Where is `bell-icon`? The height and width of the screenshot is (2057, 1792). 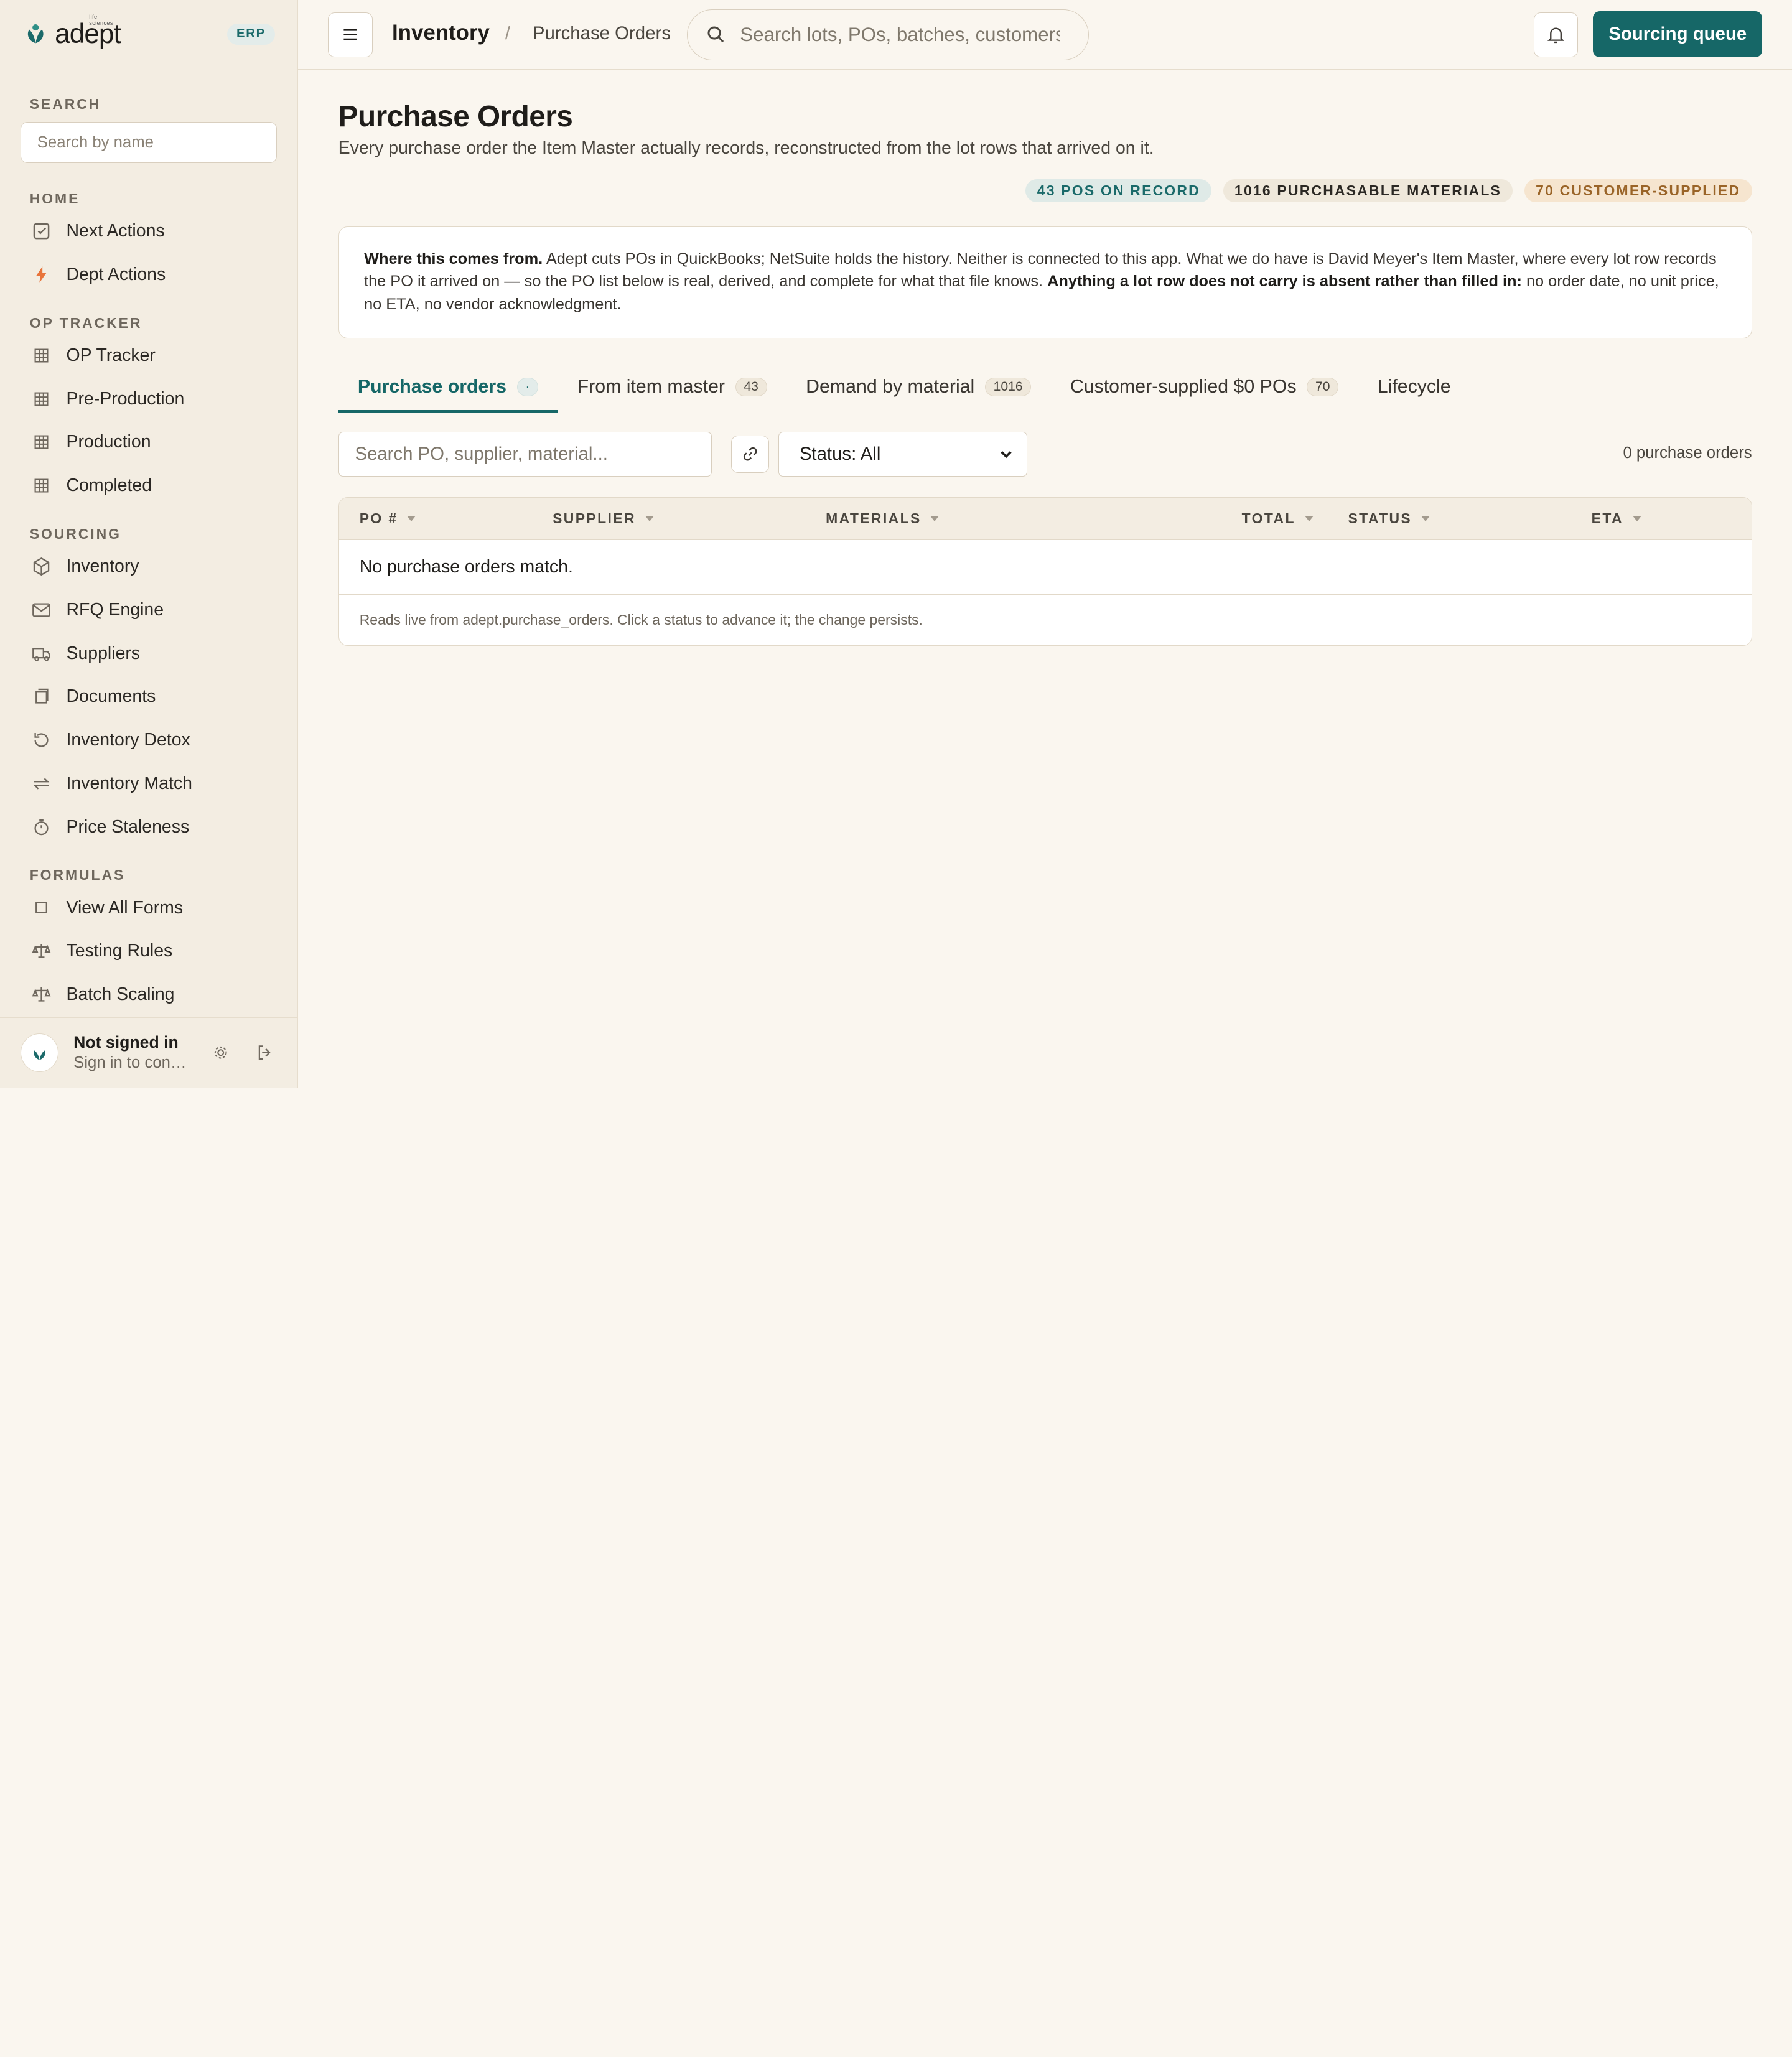 bell-icon is located at coordinates (1556, 36).